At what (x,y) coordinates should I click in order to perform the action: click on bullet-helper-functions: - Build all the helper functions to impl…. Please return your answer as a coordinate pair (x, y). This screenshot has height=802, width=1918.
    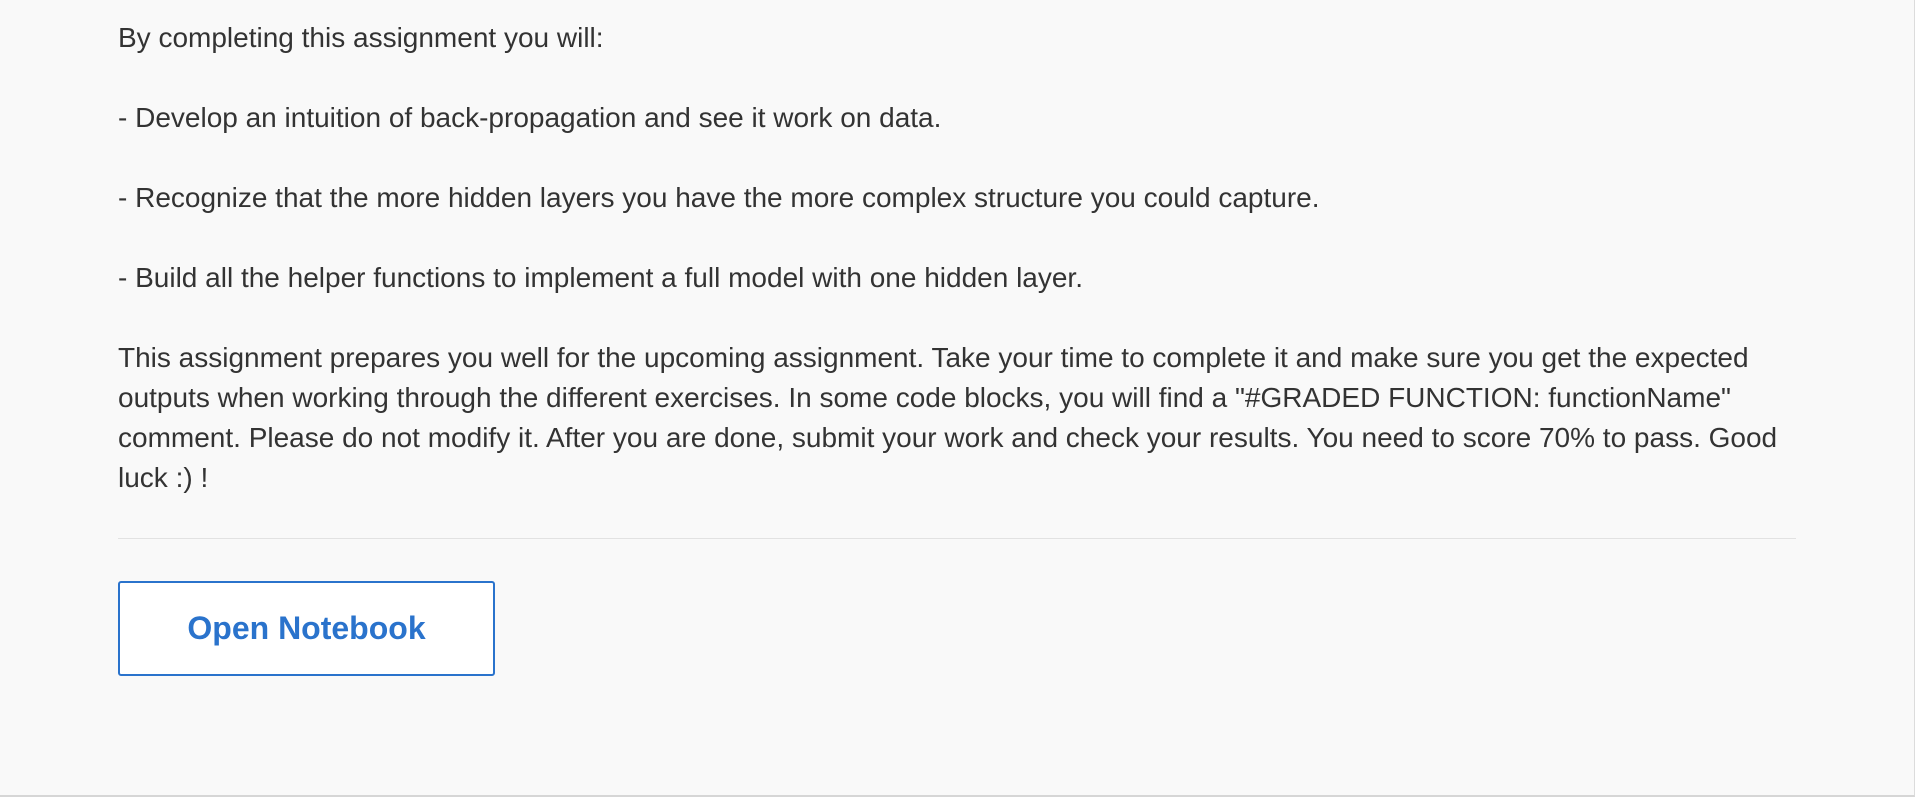
    Looking at the image, I should click on (600, 277).